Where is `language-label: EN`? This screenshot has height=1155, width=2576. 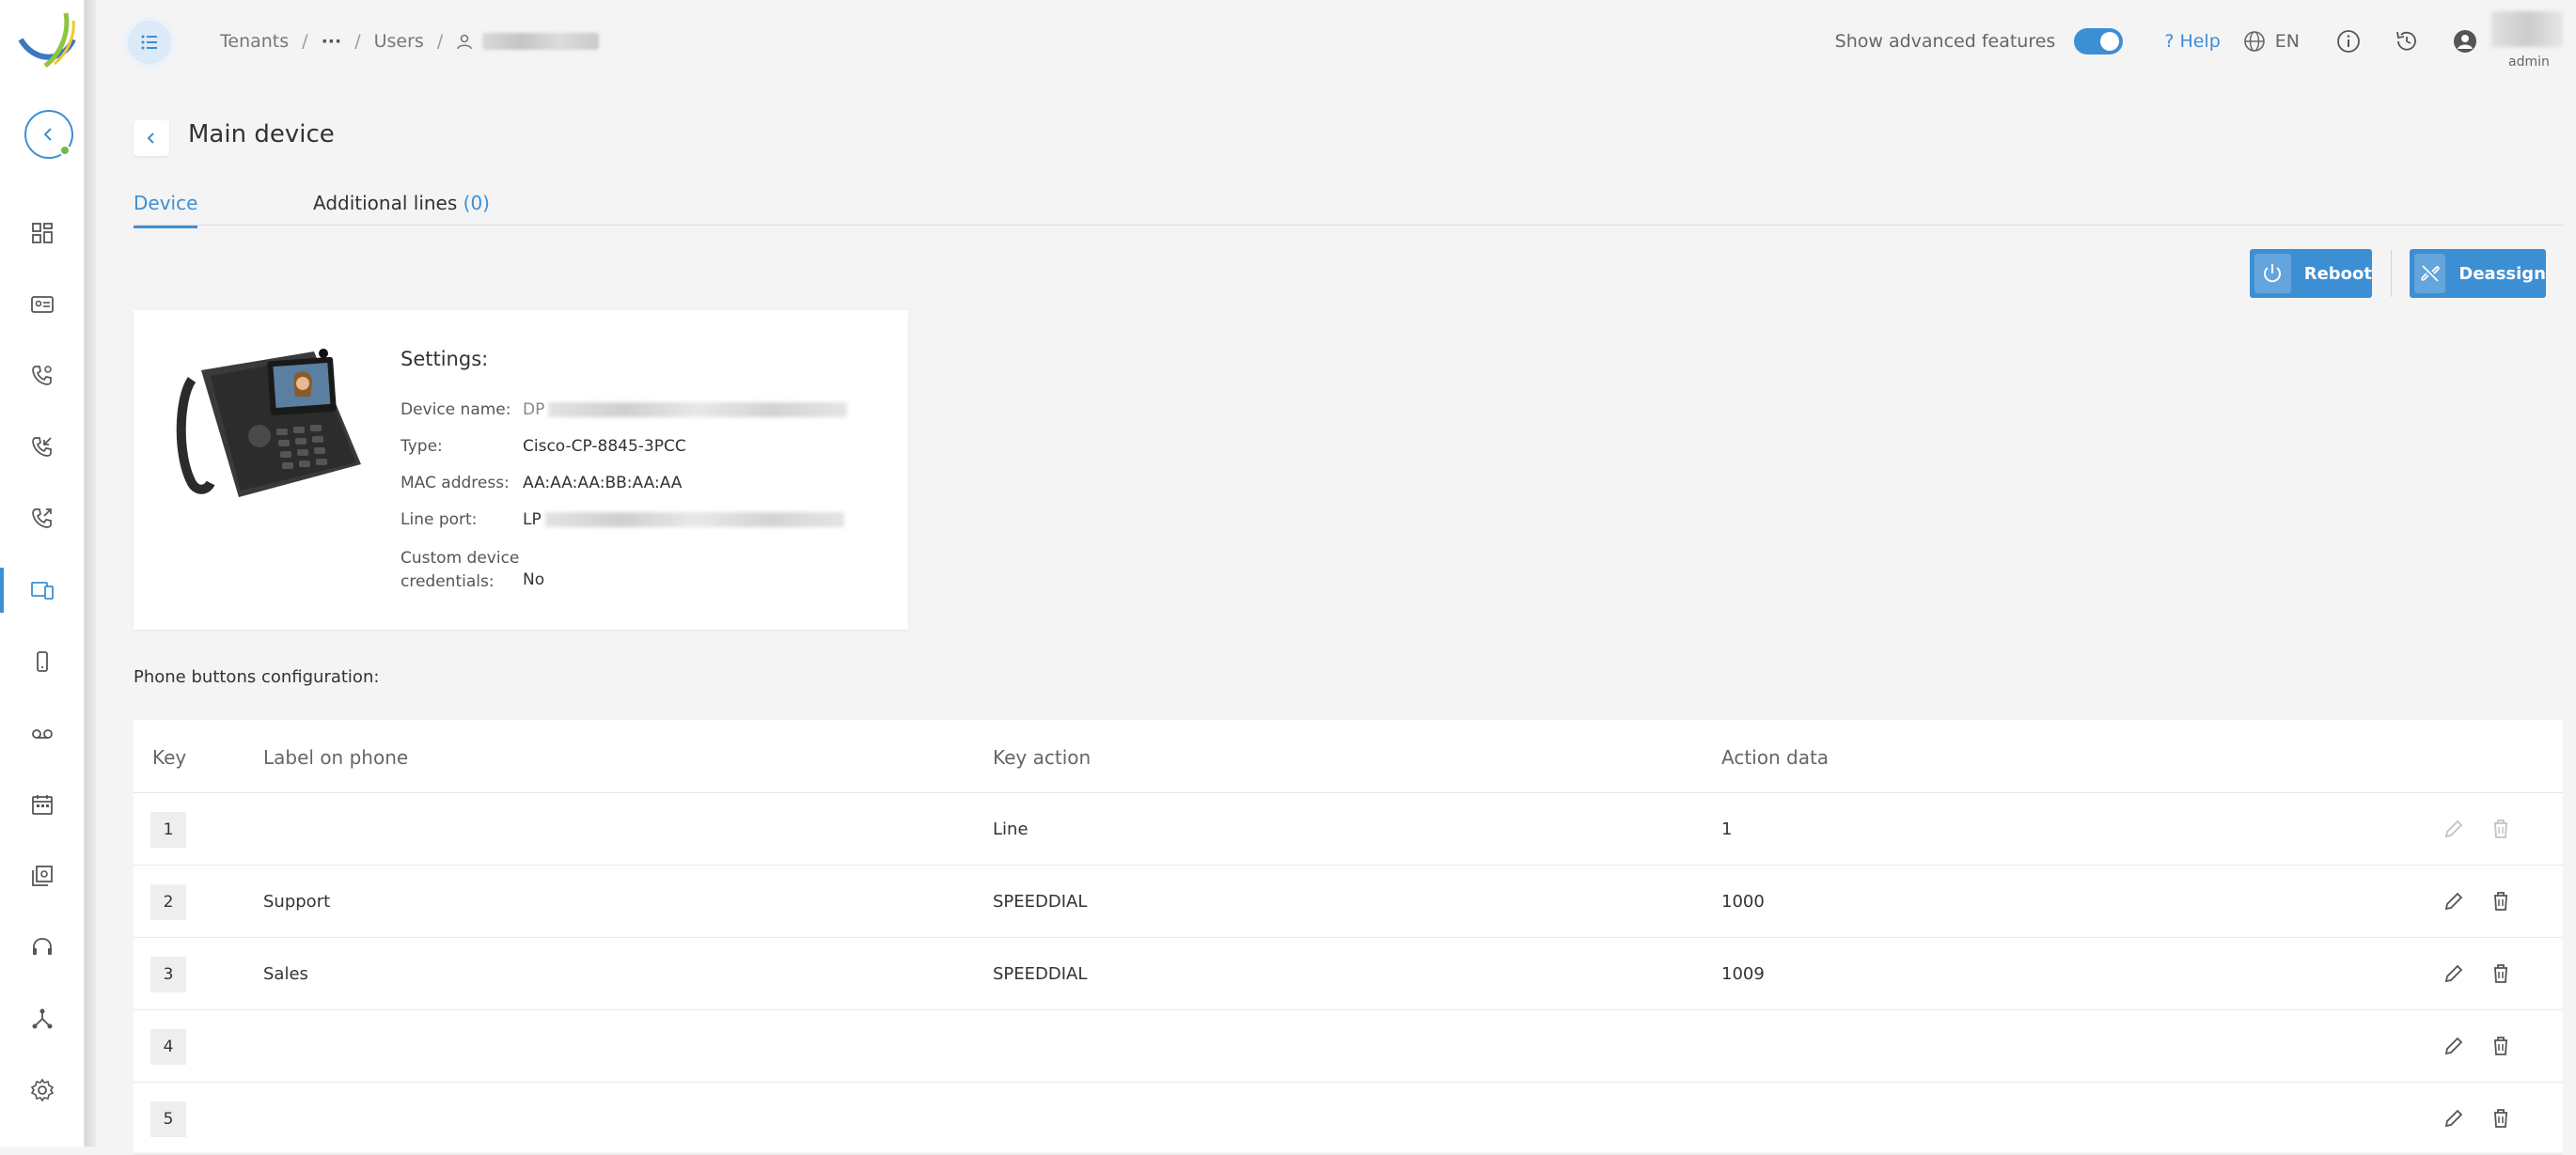
language-label: EN is located at coordinates (2287, 41).